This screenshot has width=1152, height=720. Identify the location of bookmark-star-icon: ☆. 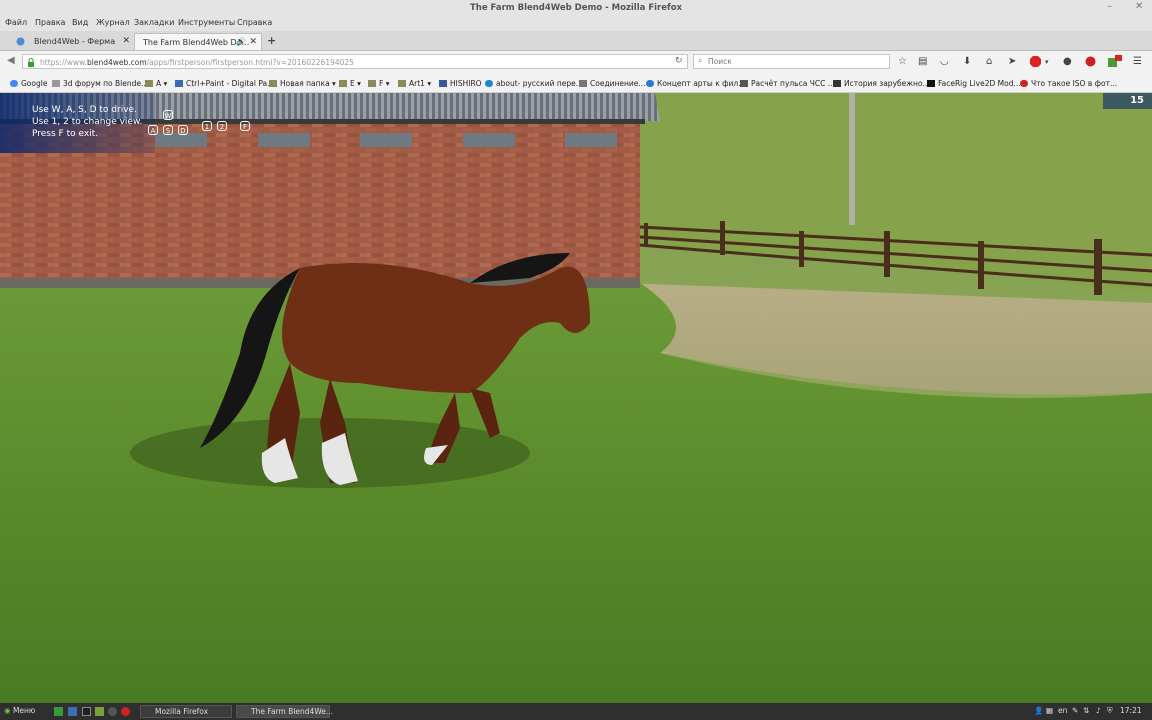
(902, 61).